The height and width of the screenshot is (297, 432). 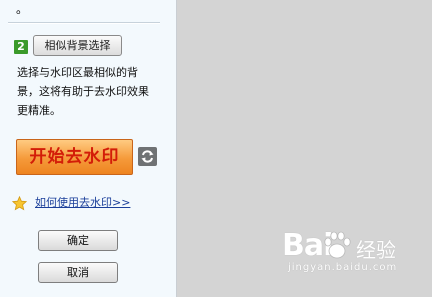 I want to click on step-description: 选择与水印区最相似的背景，这将有助于去水印效果更精准。, so click(x=83, y=91).